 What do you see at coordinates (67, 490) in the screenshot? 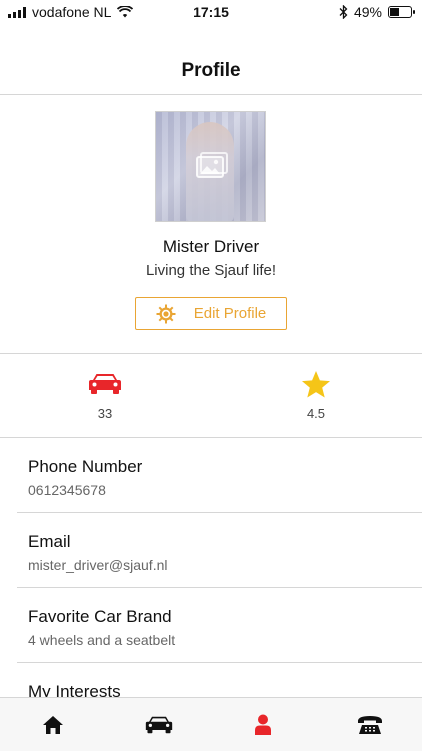
I see `phone-value: 0612345678` at bounding box center [67, 490].